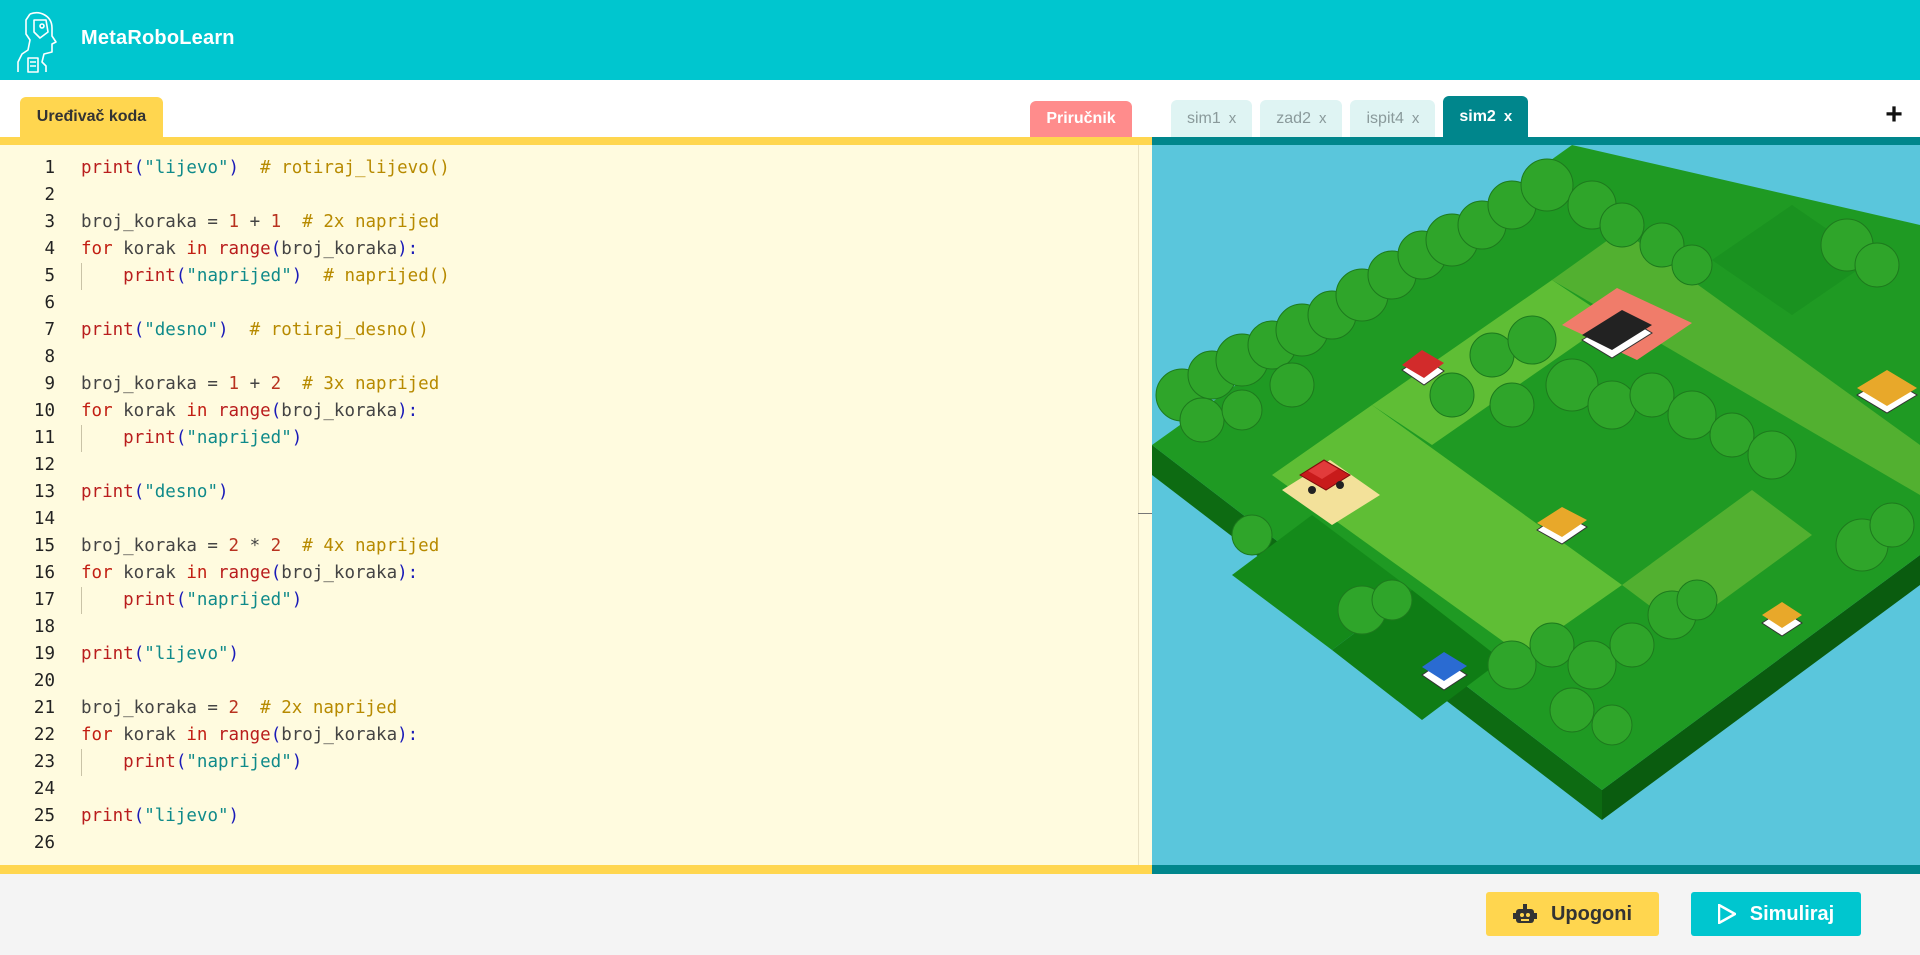 Image resolution: width=1920 pixels, height=955 pixels. What do you see at coordinates (570, 330) in the screenshot?
I see `code-line: 7 print("desno") # rotiraj_desno()` at bounding box center [570, 330].